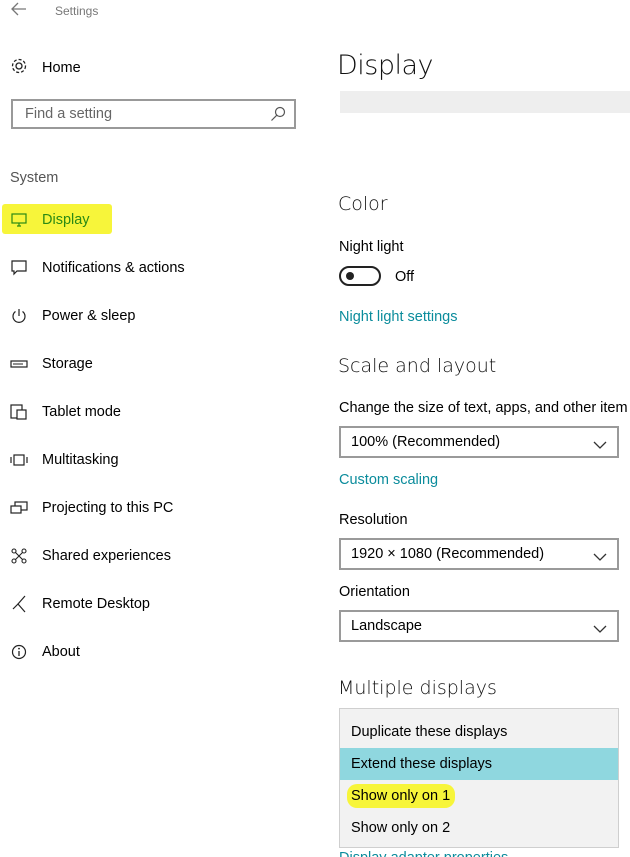 This screenshot has height=857, width=630. Describe the element at coordinates (278, 114) in the screenshot. I see `search-icon` at that location.